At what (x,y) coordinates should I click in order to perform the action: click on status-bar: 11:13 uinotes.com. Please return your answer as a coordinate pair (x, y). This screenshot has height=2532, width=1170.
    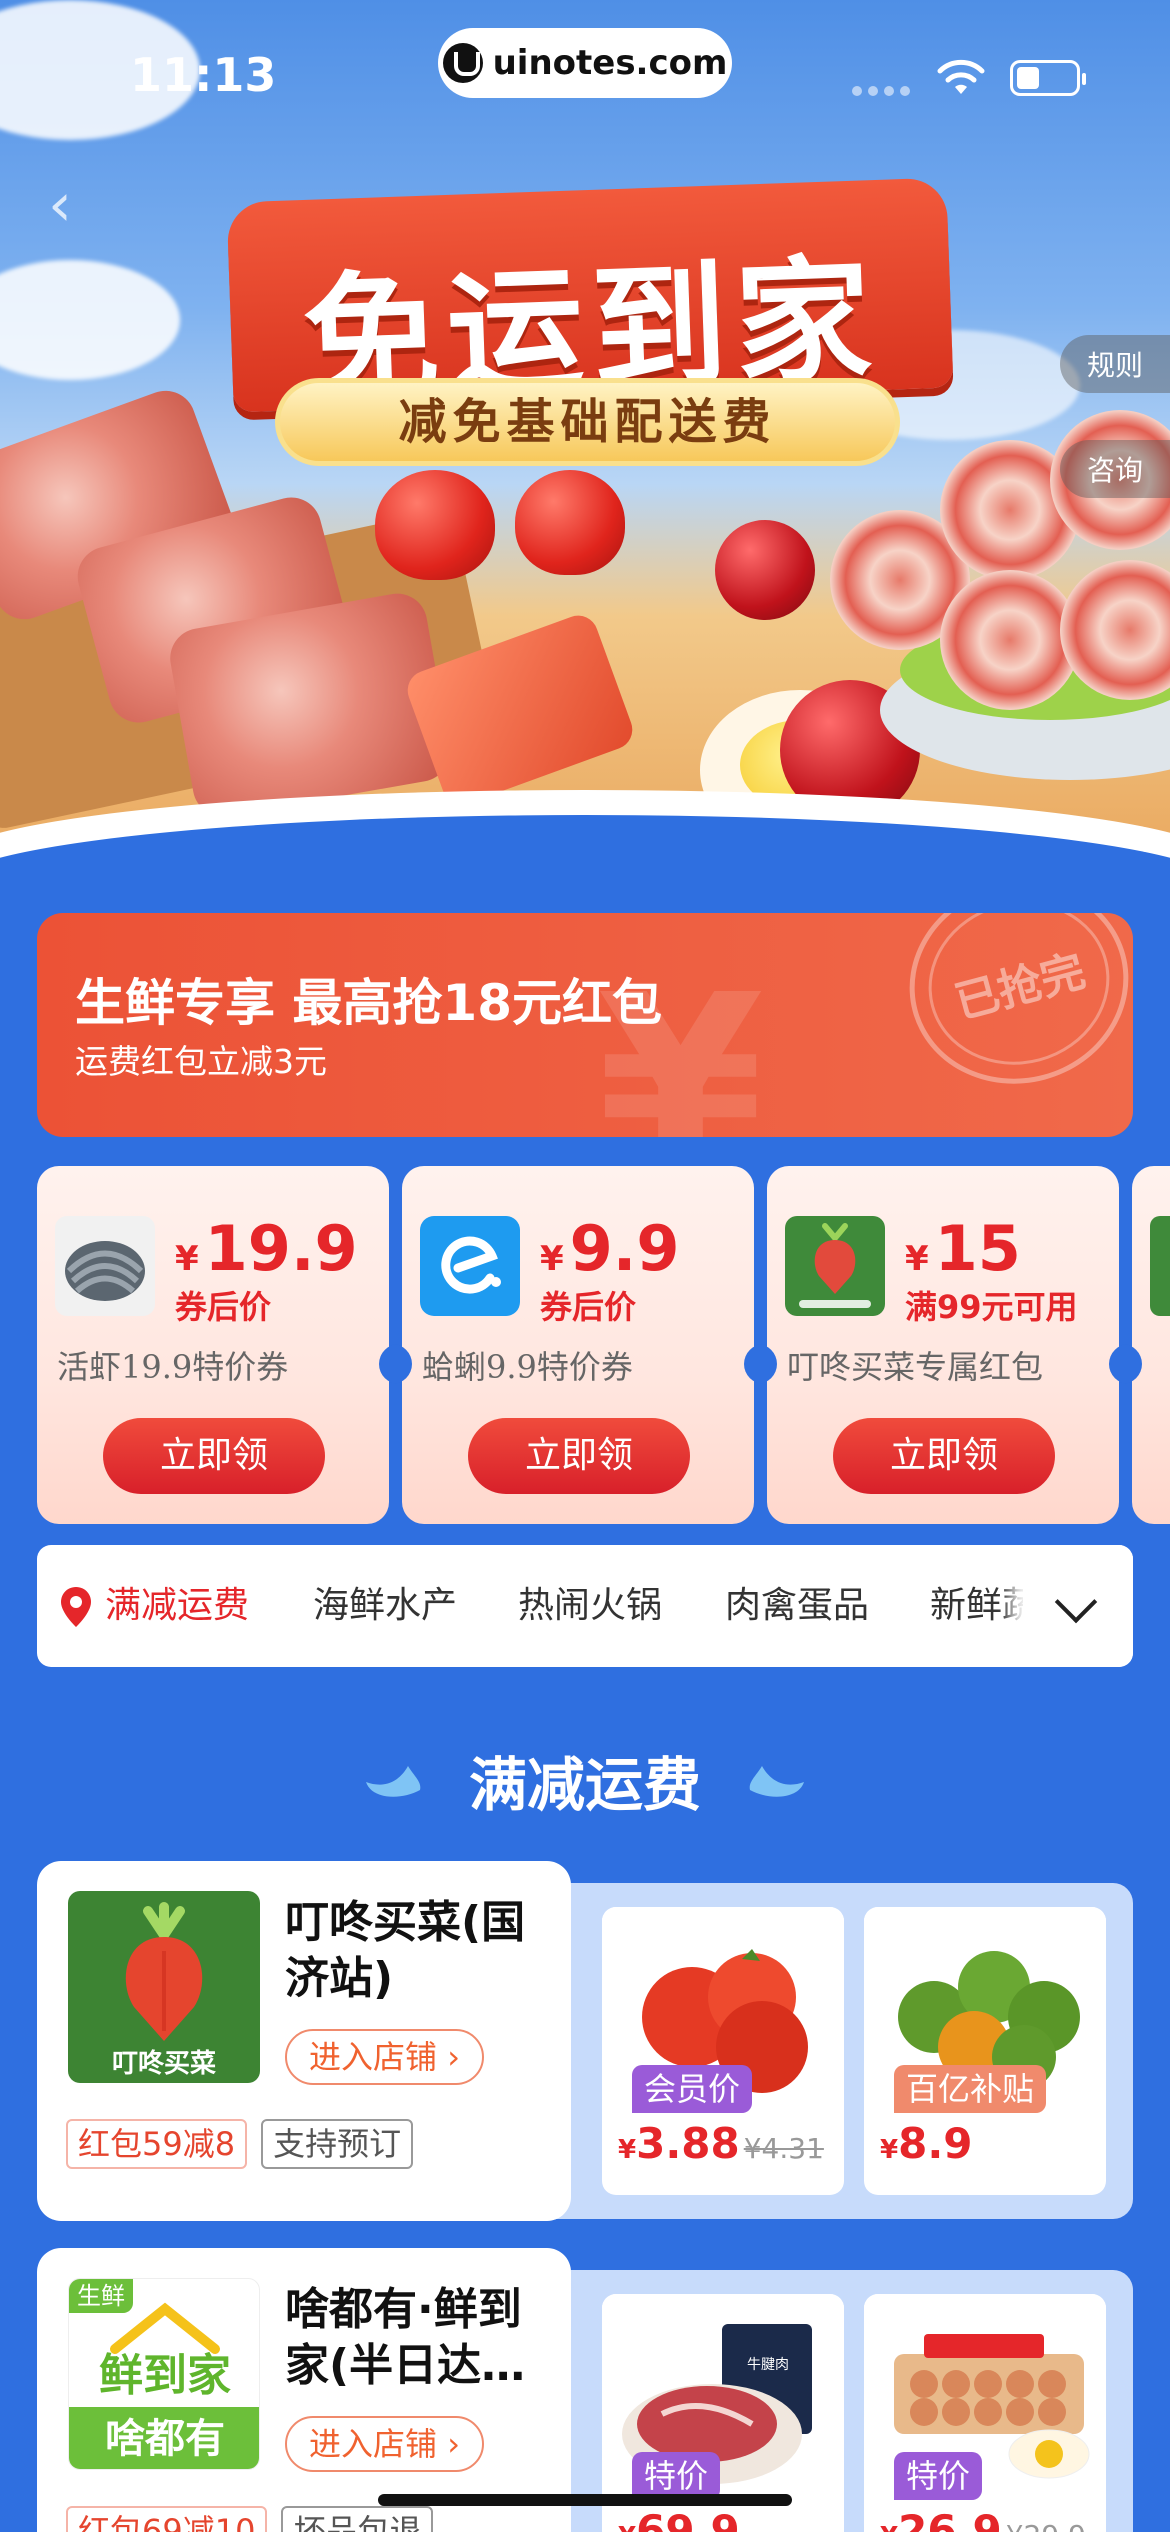
    Looking at the image, I should click on (585, 75).